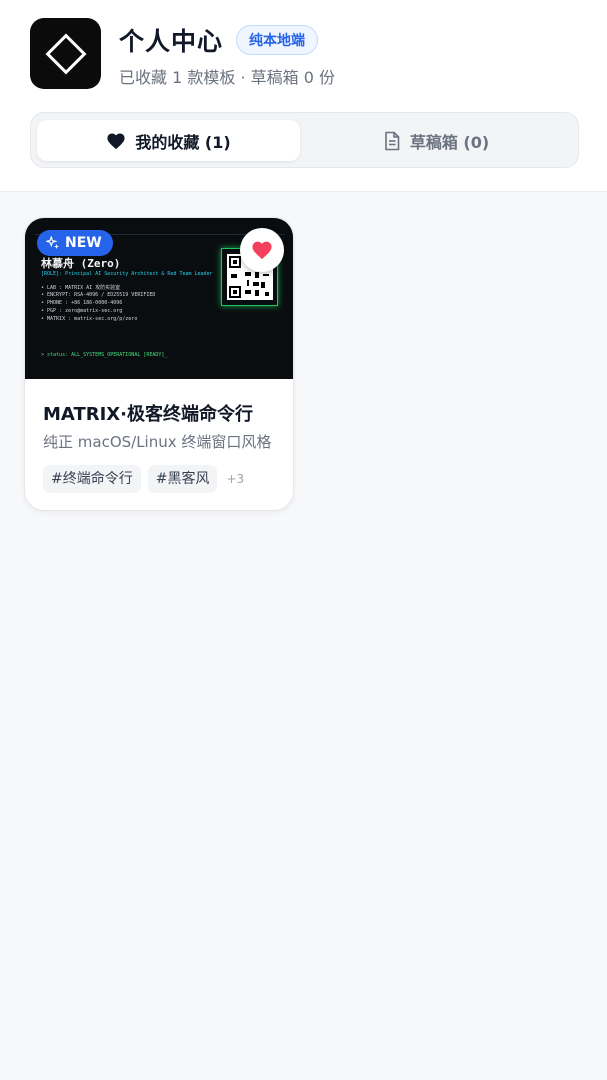 The width and height of the screenshot is (607, 1080). What do you see at coordinates (81, 288) in the screenshot?
I see `preview-line: • LAB : MATRIX AI 攻防实验室` at bounding box center [81, 288].